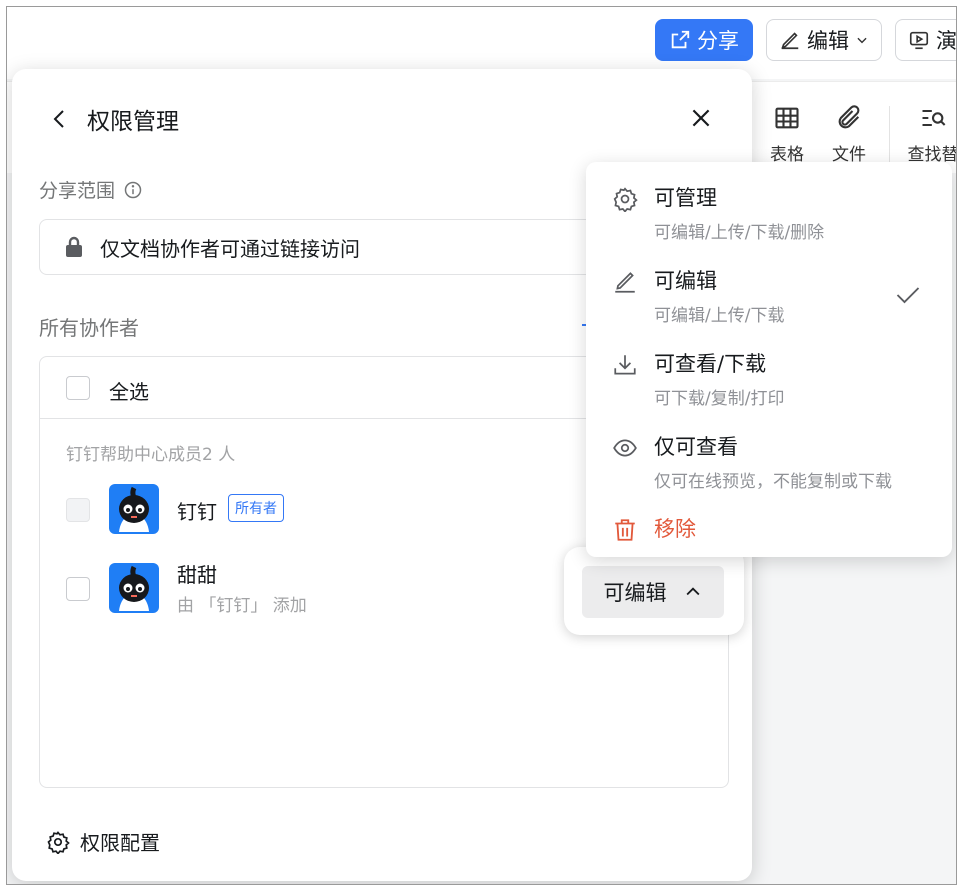 The height and width of the screenshot is (891, 963). Describe the element at coordinates (849, 134) in the screenshot. I see `toolbar-file: 文件` at that location.